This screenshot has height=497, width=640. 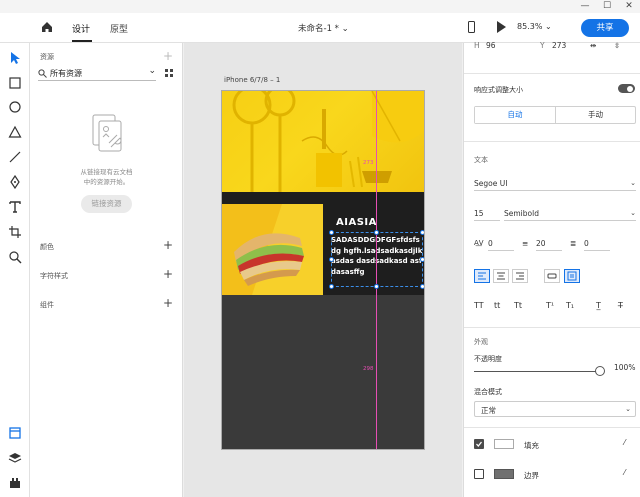 What do you see at coordinates (422, 286) in the screenshot?
I see `resize-handle-br` at bounding box center [422, 286].